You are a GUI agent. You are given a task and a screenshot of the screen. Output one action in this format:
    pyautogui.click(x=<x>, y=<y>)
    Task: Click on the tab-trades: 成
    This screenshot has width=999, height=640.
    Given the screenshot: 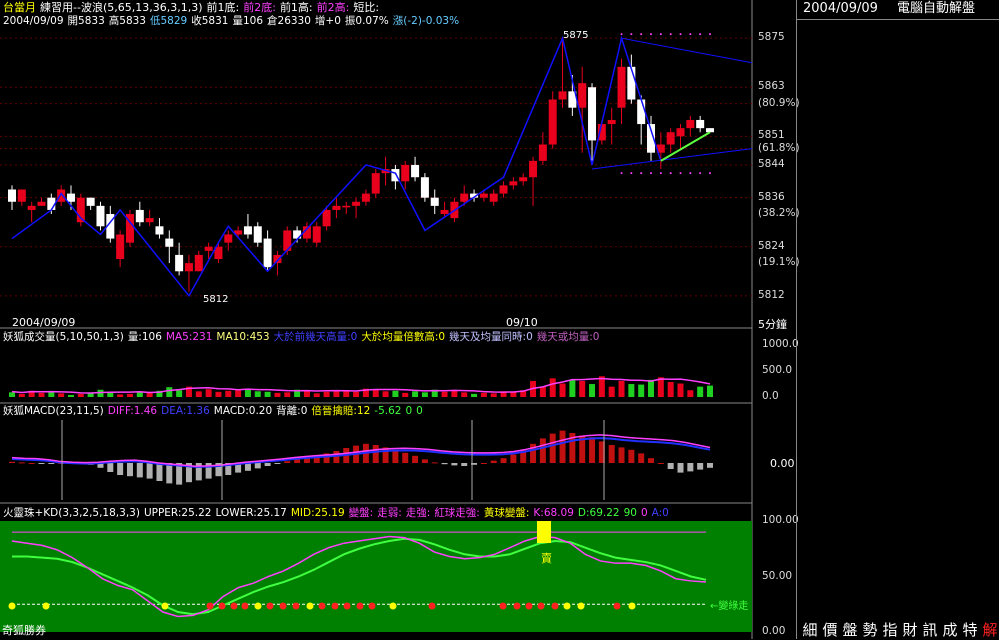 What is the action you would take?
    pyautogui.click(x=950, y=629)
    